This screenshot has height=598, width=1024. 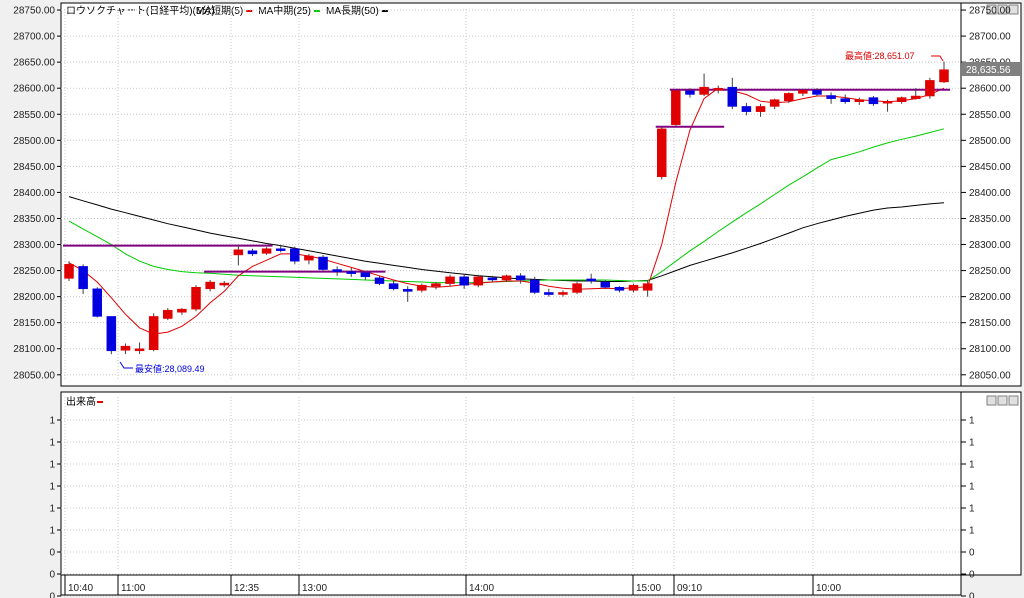 I want to click on volume-legend: 出来高, so click(x=81, y=401).